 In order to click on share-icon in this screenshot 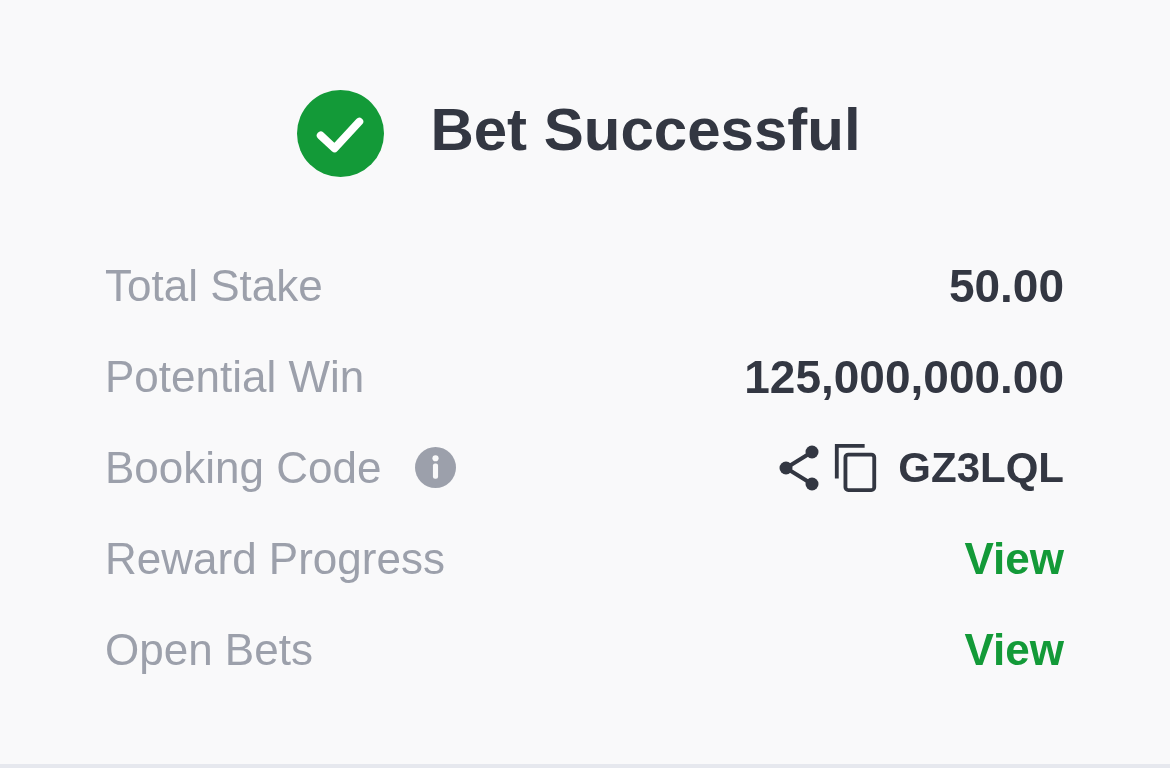, I will do `click(799, 467)`.